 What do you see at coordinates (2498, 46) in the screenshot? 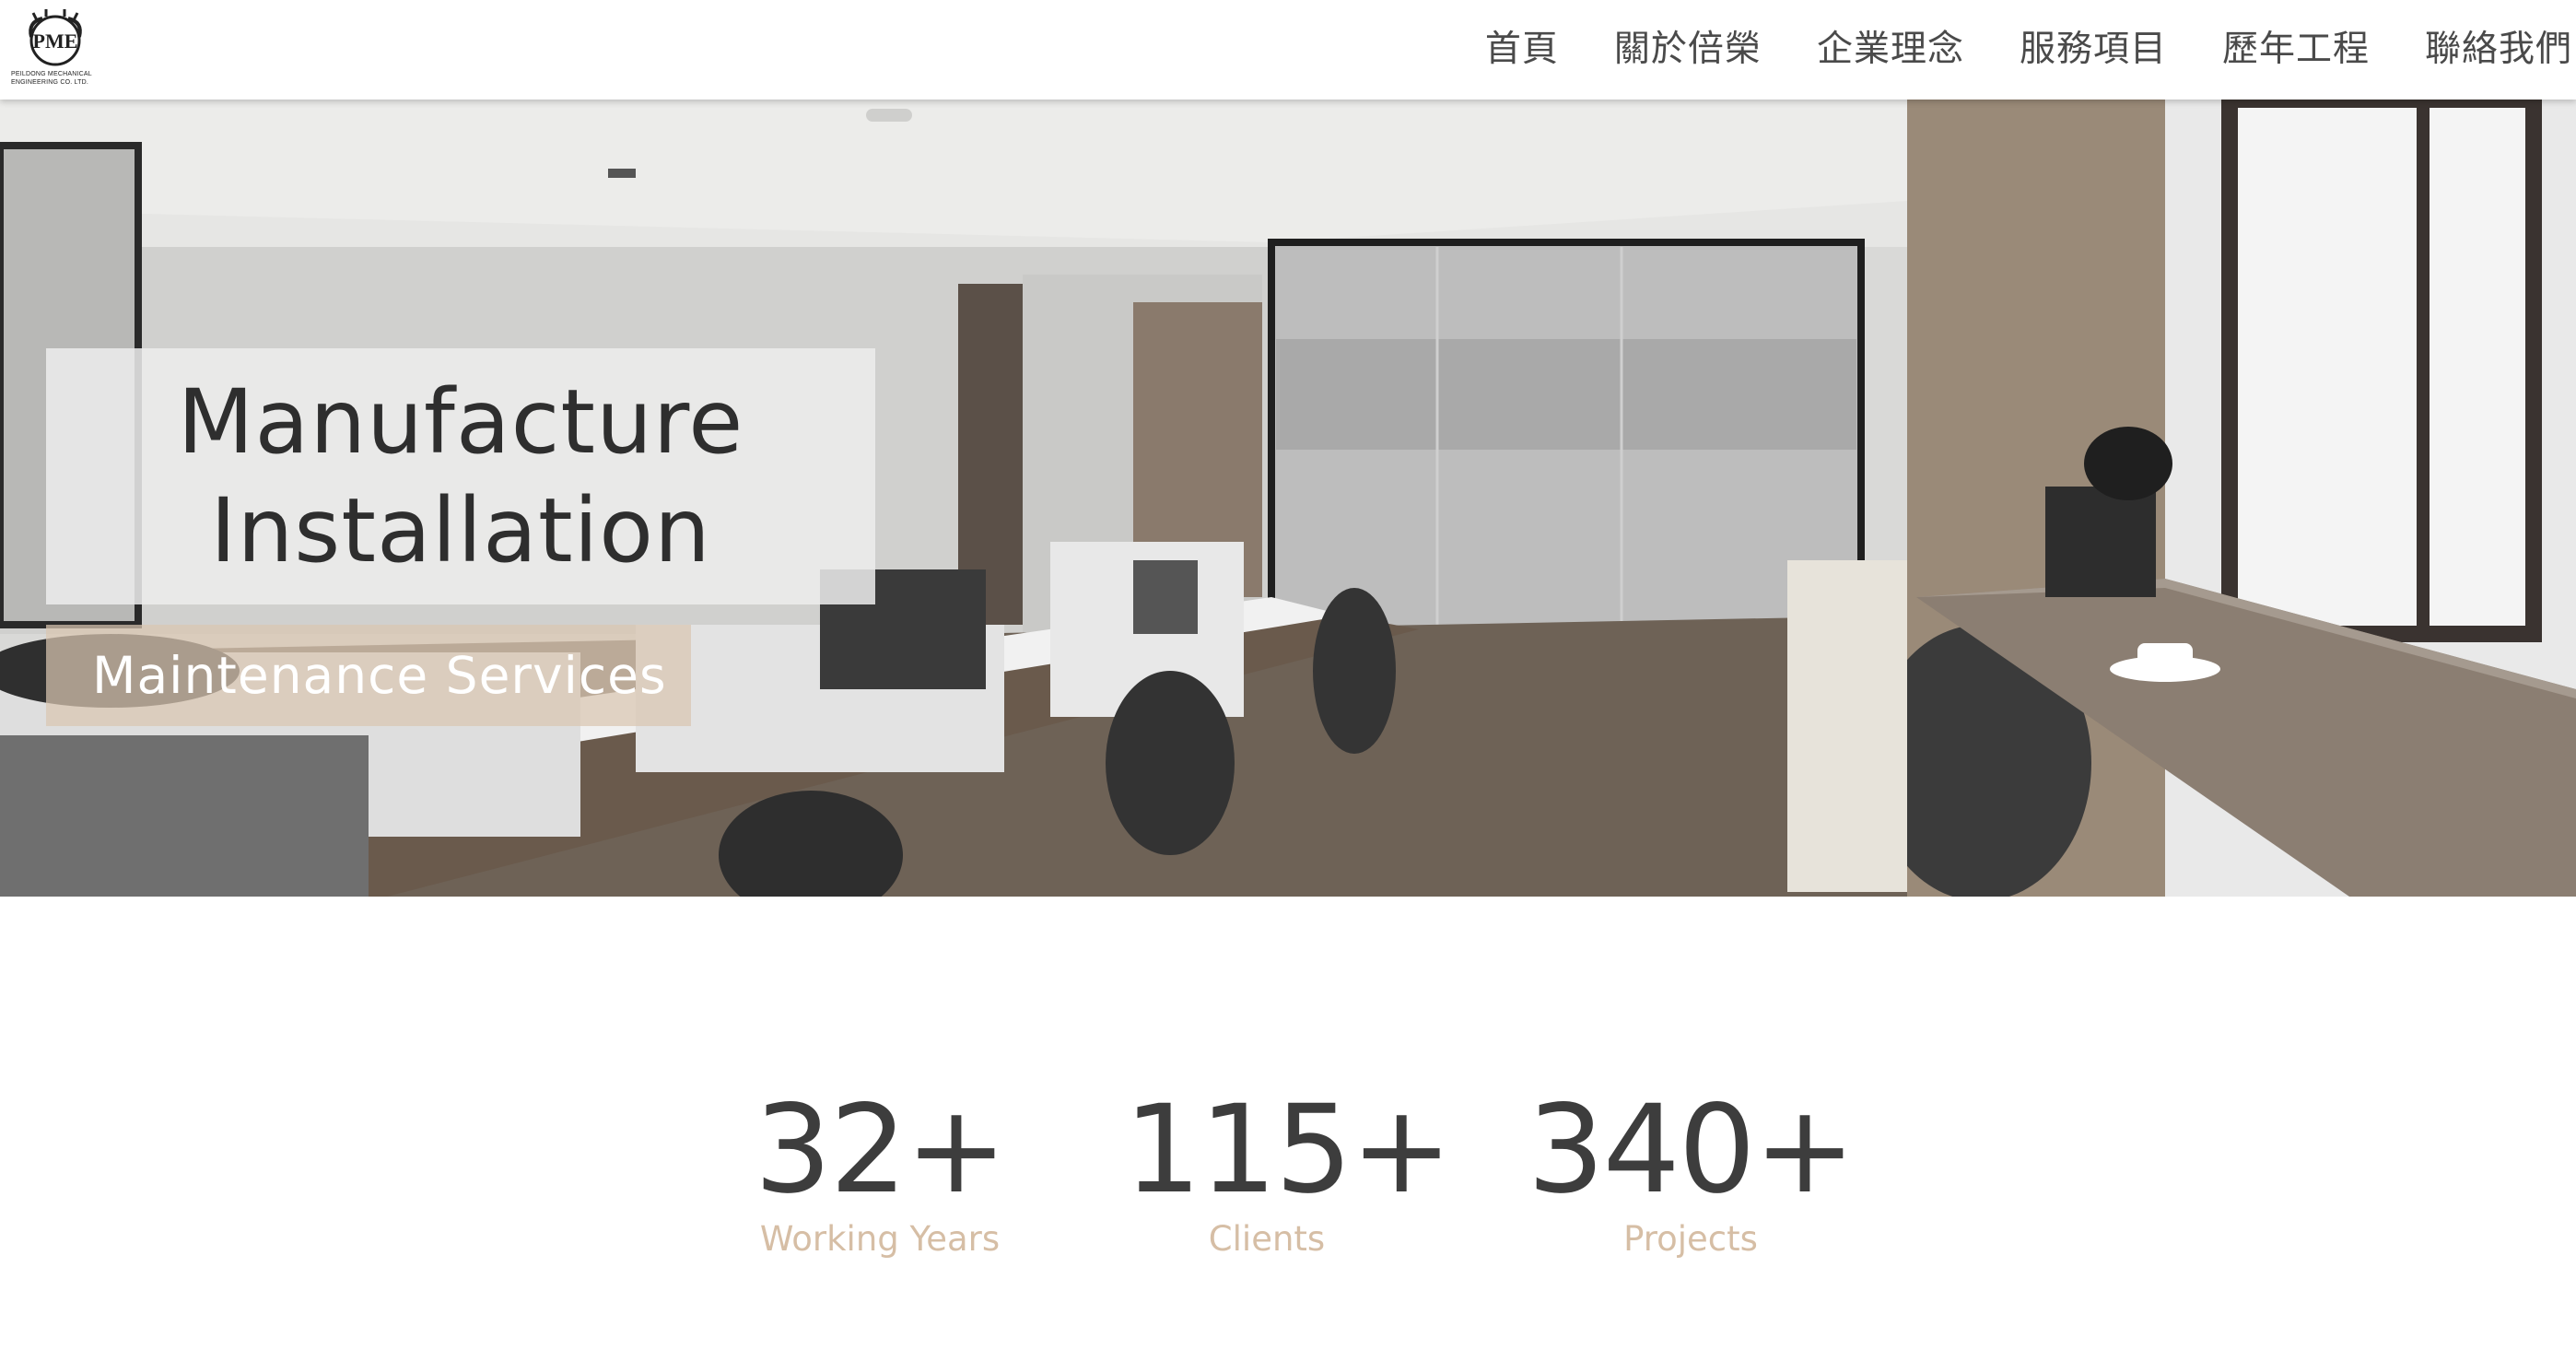
I see `nav-contact: 聯絡我們` at bounding box center [2498, 46].